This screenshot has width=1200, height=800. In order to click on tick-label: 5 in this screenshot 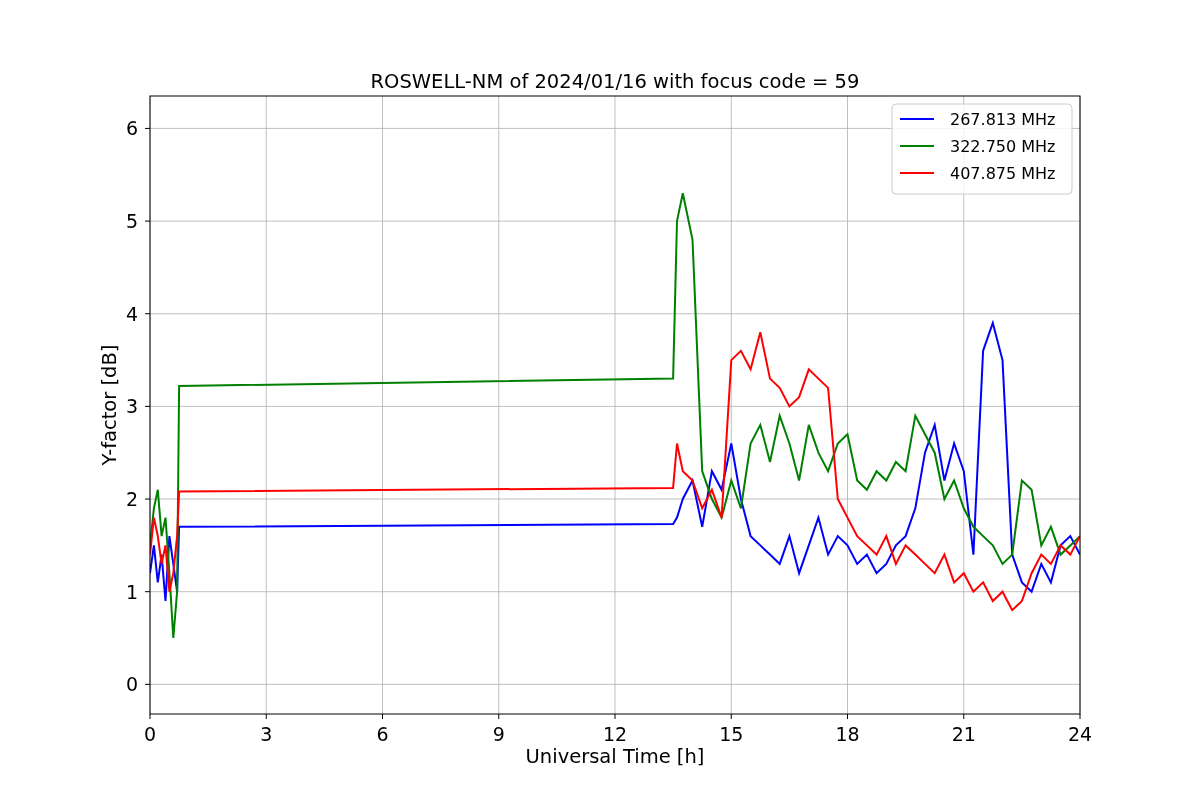, I will do `click(131, 221)`.